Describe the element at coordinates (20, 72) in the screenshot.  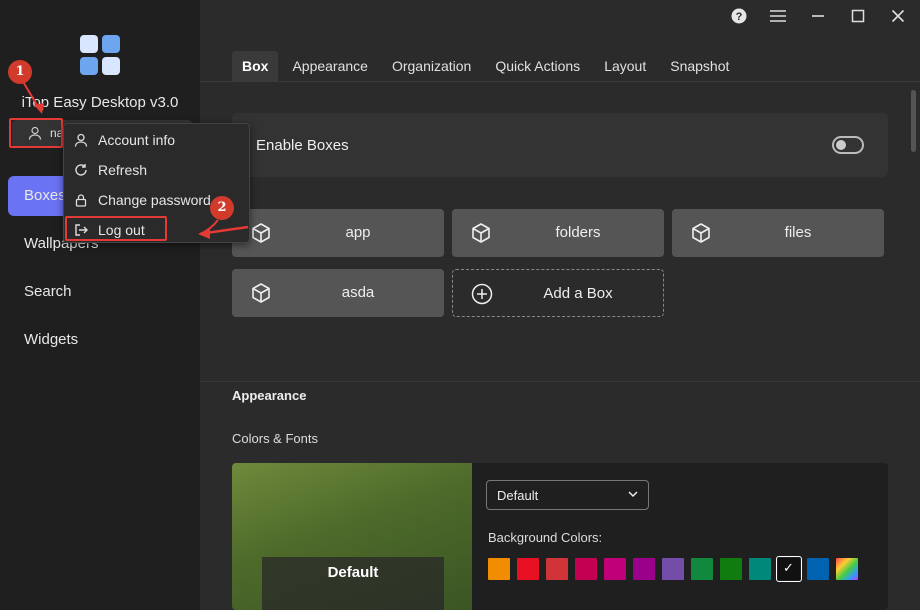
I see `step-badge-1: 1` at that location.